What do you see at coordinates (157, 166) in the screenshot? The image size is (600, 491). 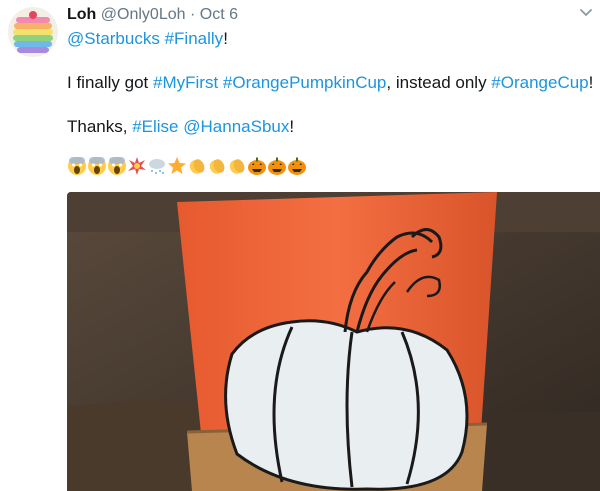 I see `cloud-snow-icon` at bounding box center [157, 166].